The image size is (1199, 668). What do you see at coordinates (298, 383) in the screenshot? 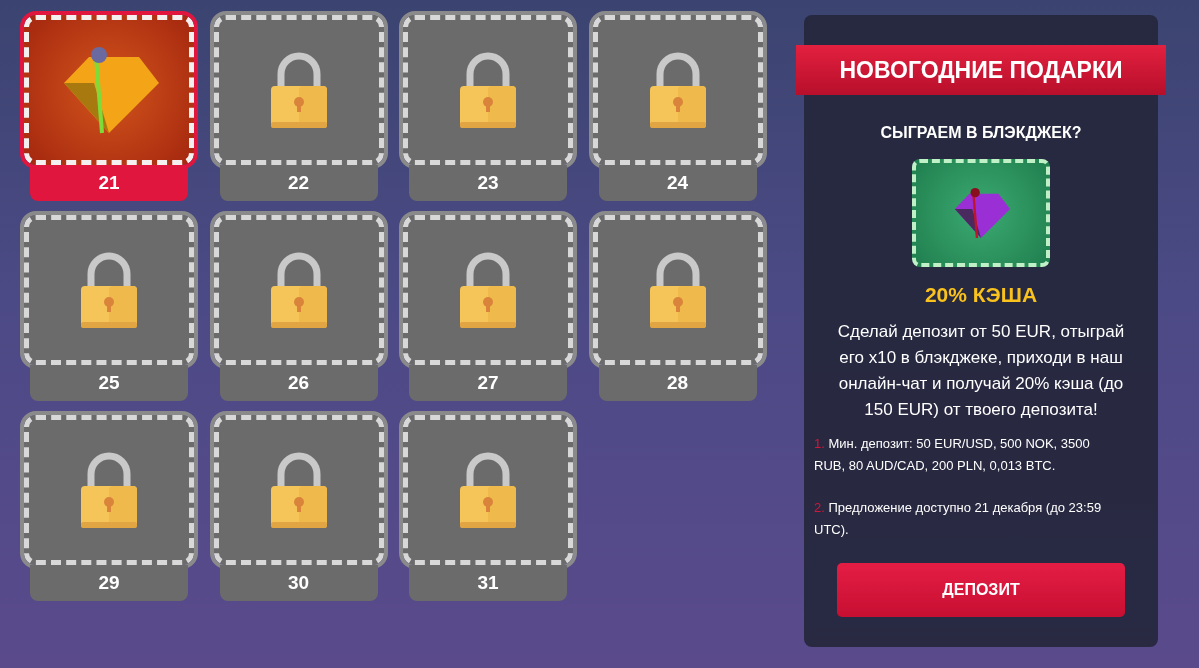
I see `day-number: 26` at bounding box center [298, 383].